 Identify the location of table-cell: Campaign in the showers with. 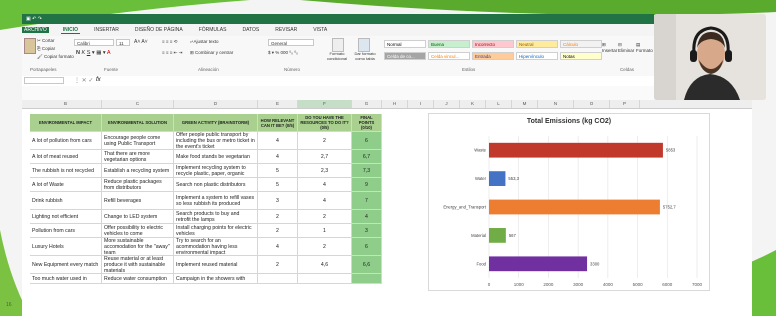
(216, 279).